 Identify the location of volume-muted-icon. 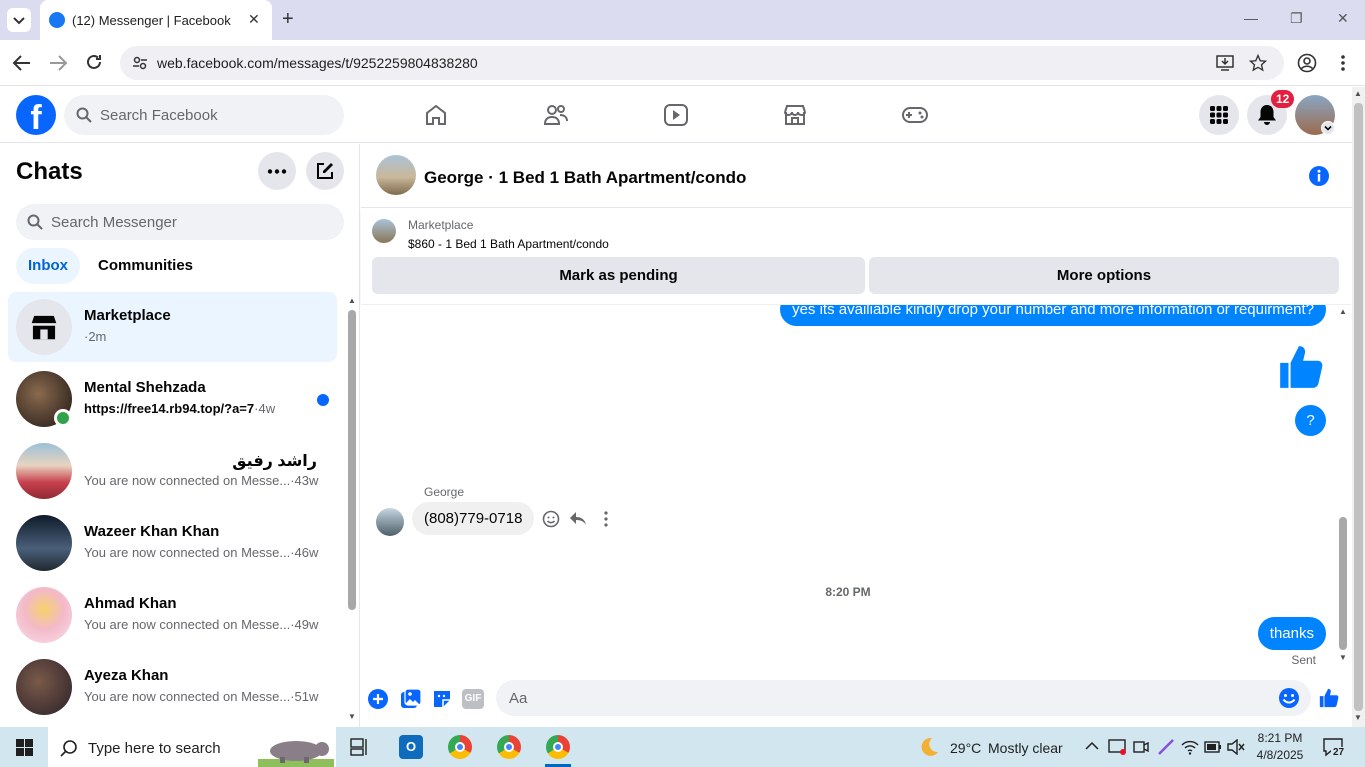
(1236, 747).